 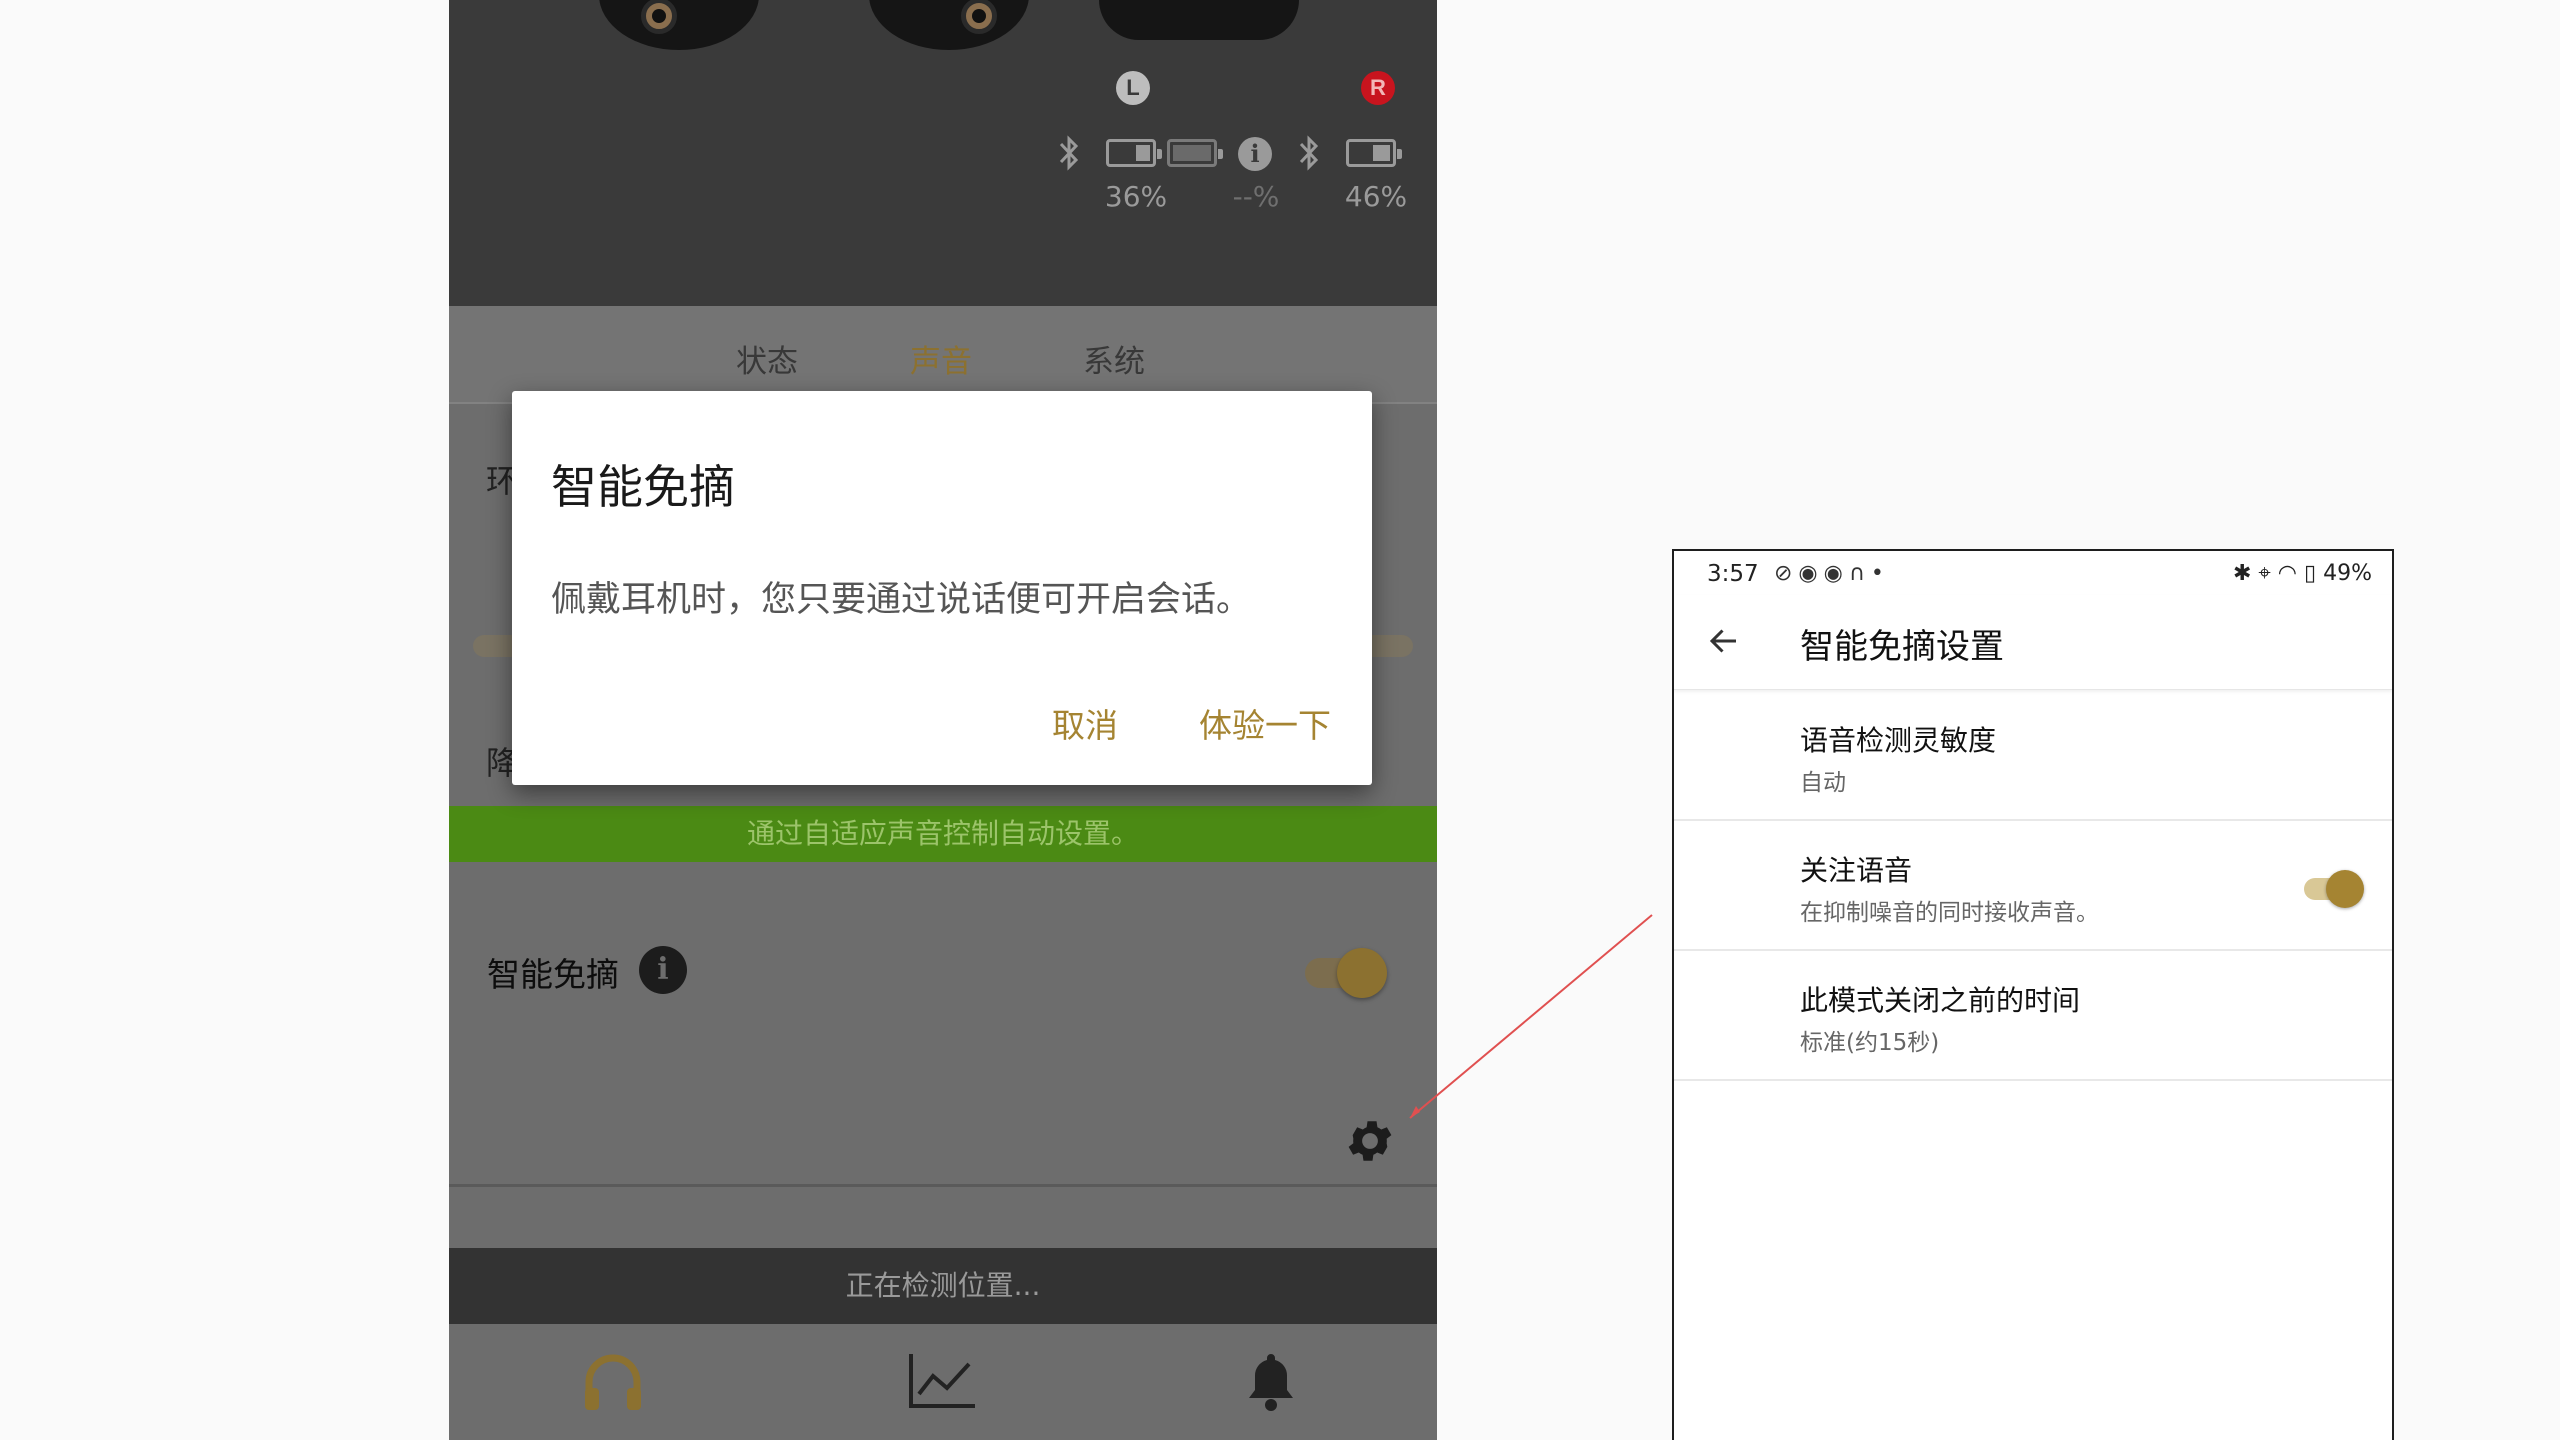 What do you see at coordinates (1898, 740) in the screenshot?
I see `setting-title: 语音检测灵敏度` at bounding box center [1898, 740].